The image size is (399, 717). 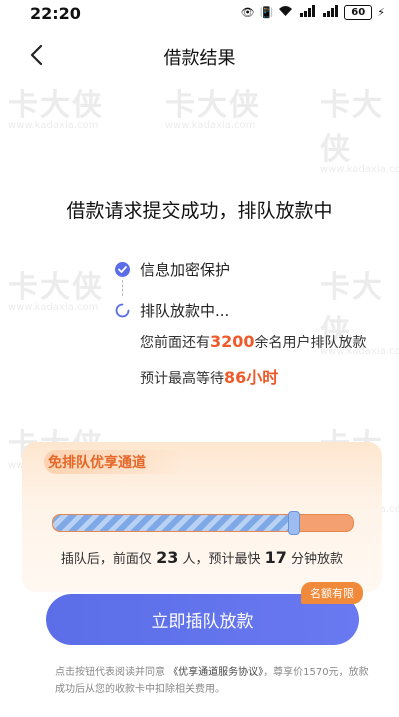 I want to click on progress-fill, so click(x=173, y=523).